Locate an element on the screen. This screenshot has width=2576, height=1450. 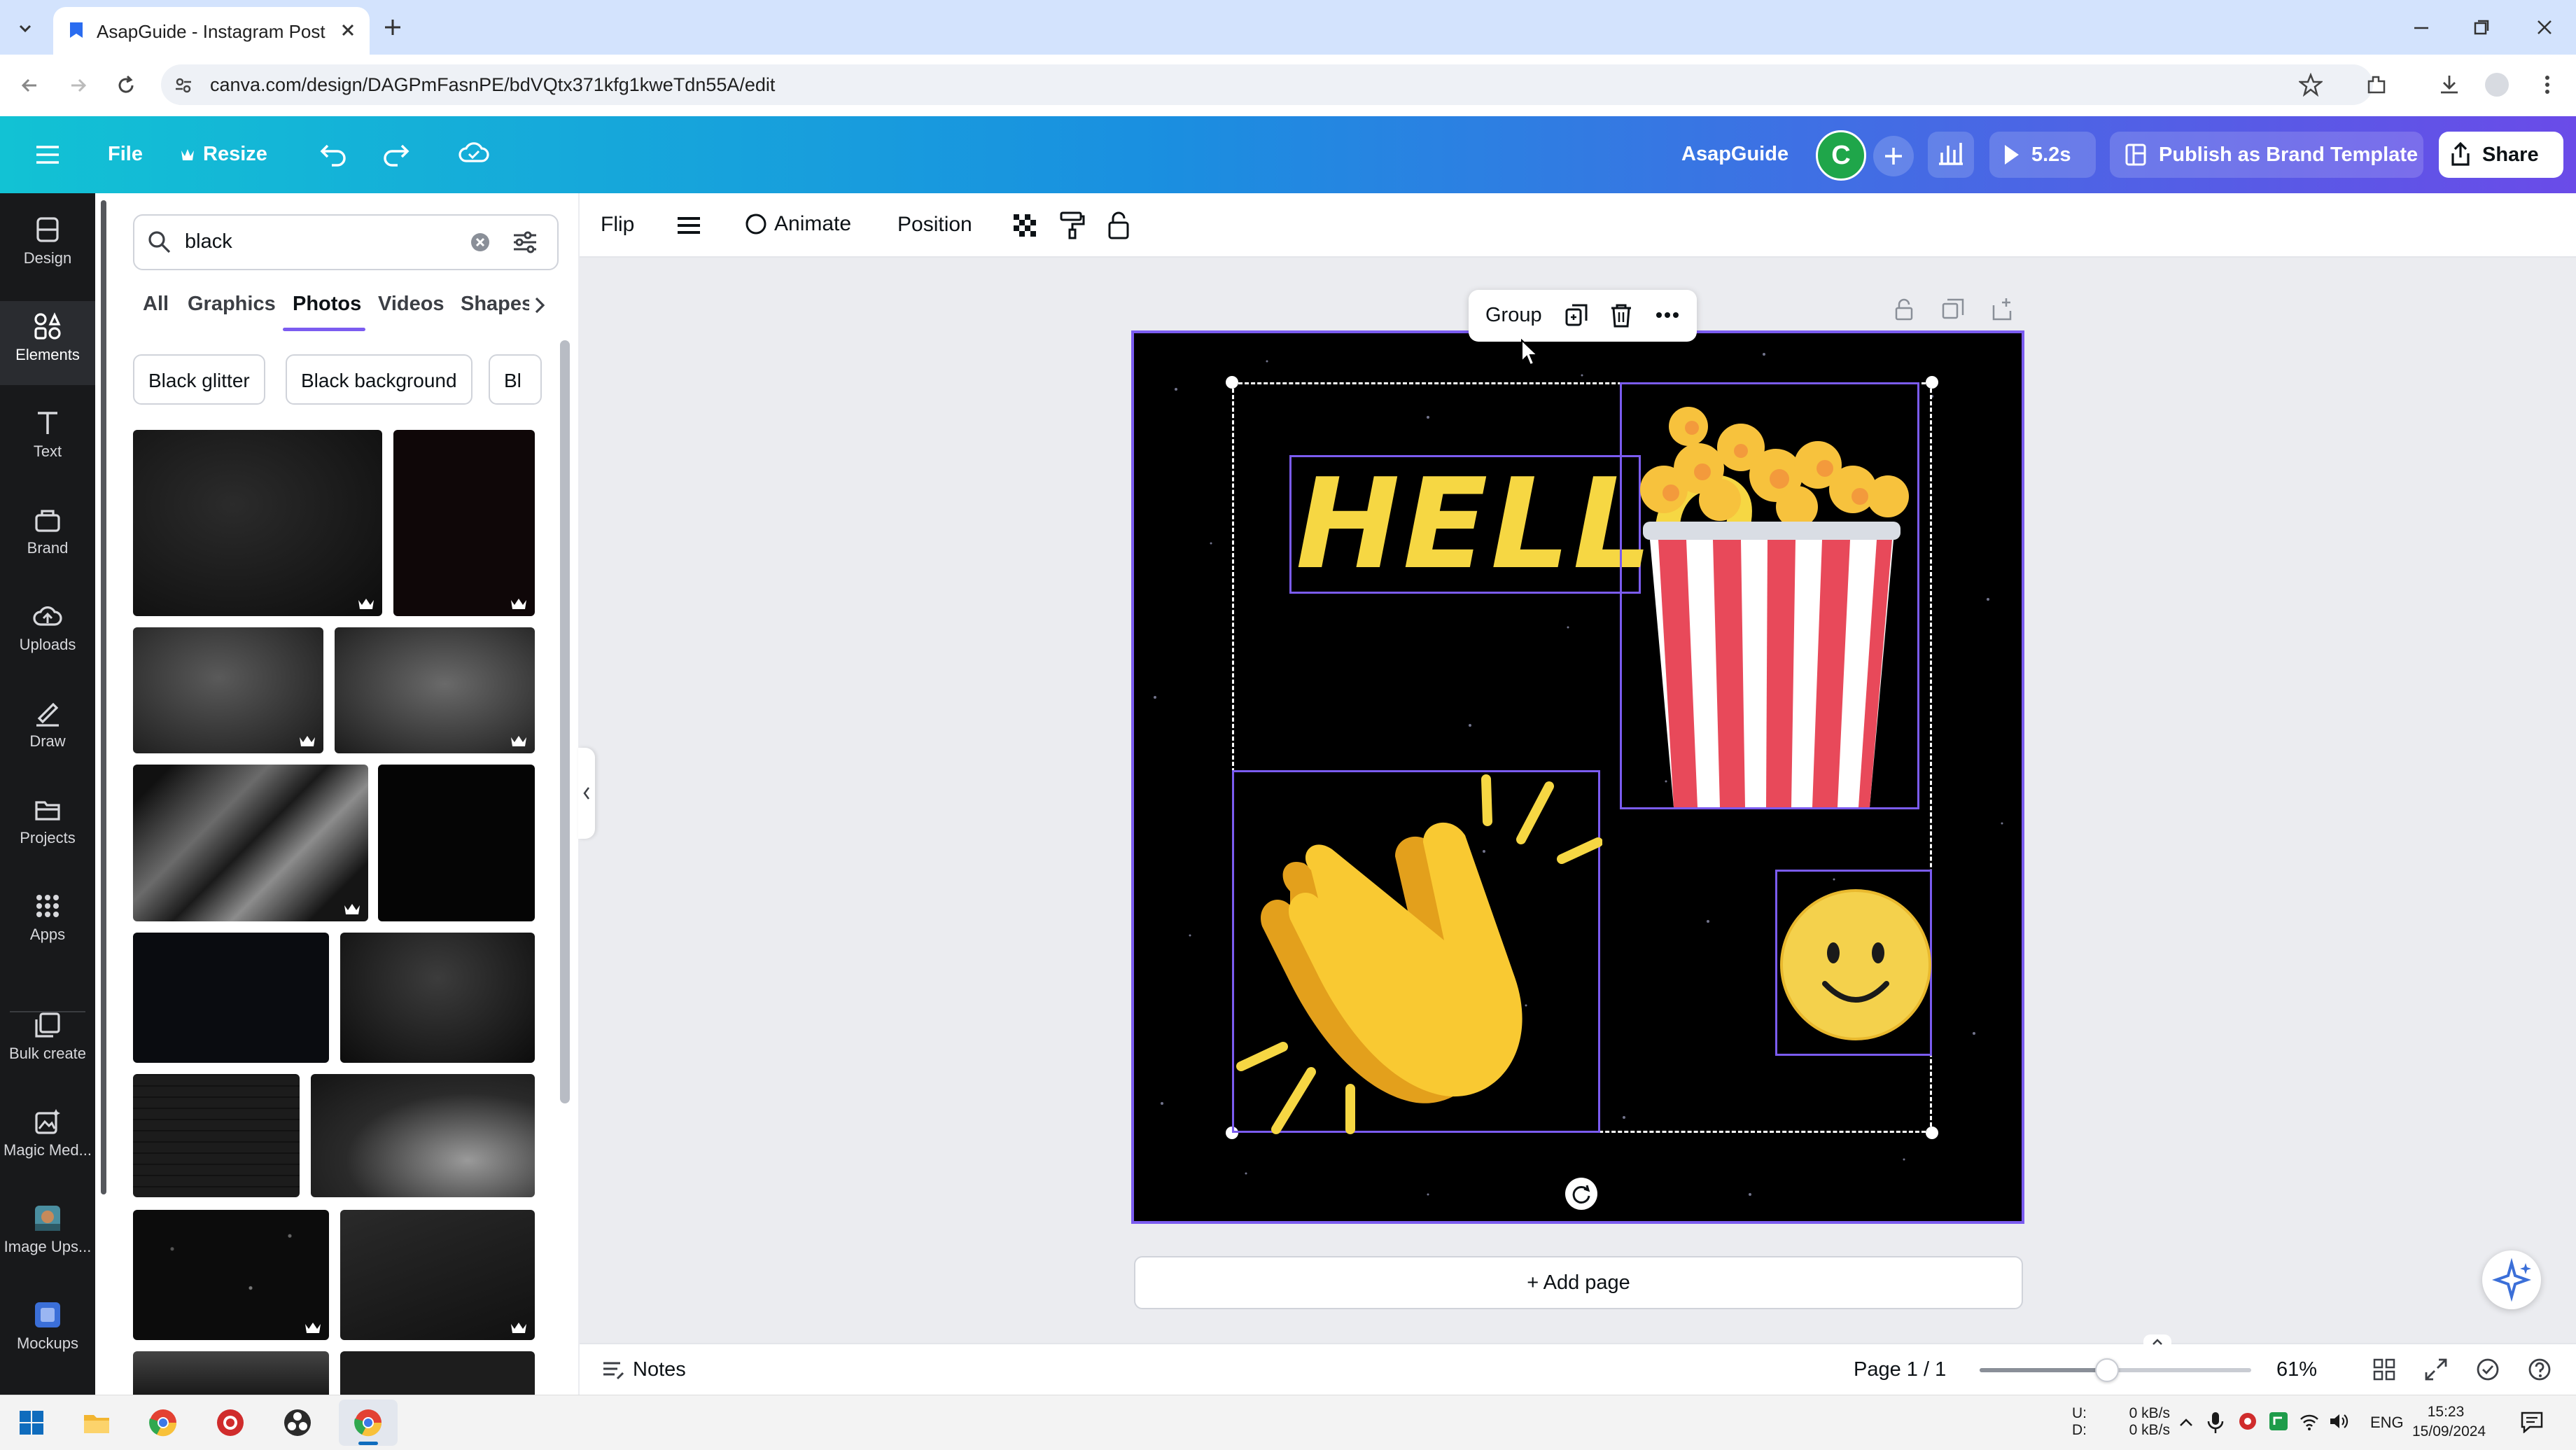
rotate-handle is located at coordinates (1581, 1194).